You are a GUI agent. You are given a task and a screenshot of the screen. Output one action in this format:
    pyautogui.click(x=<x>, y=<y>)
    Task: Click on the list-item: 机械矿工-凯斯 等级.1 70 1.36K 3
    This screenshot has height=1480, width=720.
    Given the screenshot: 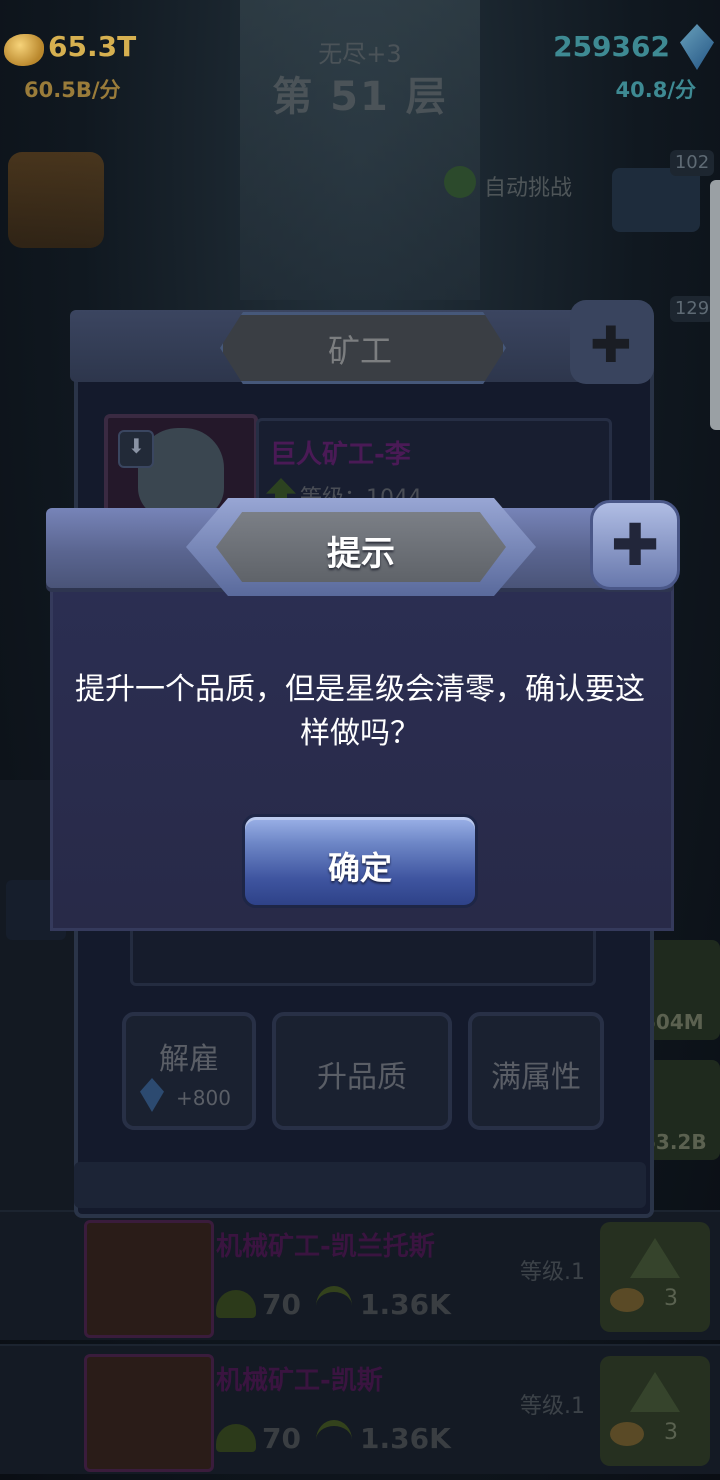 What is the action you would take?
    pyautogui.click(x=360, y=1409)
    